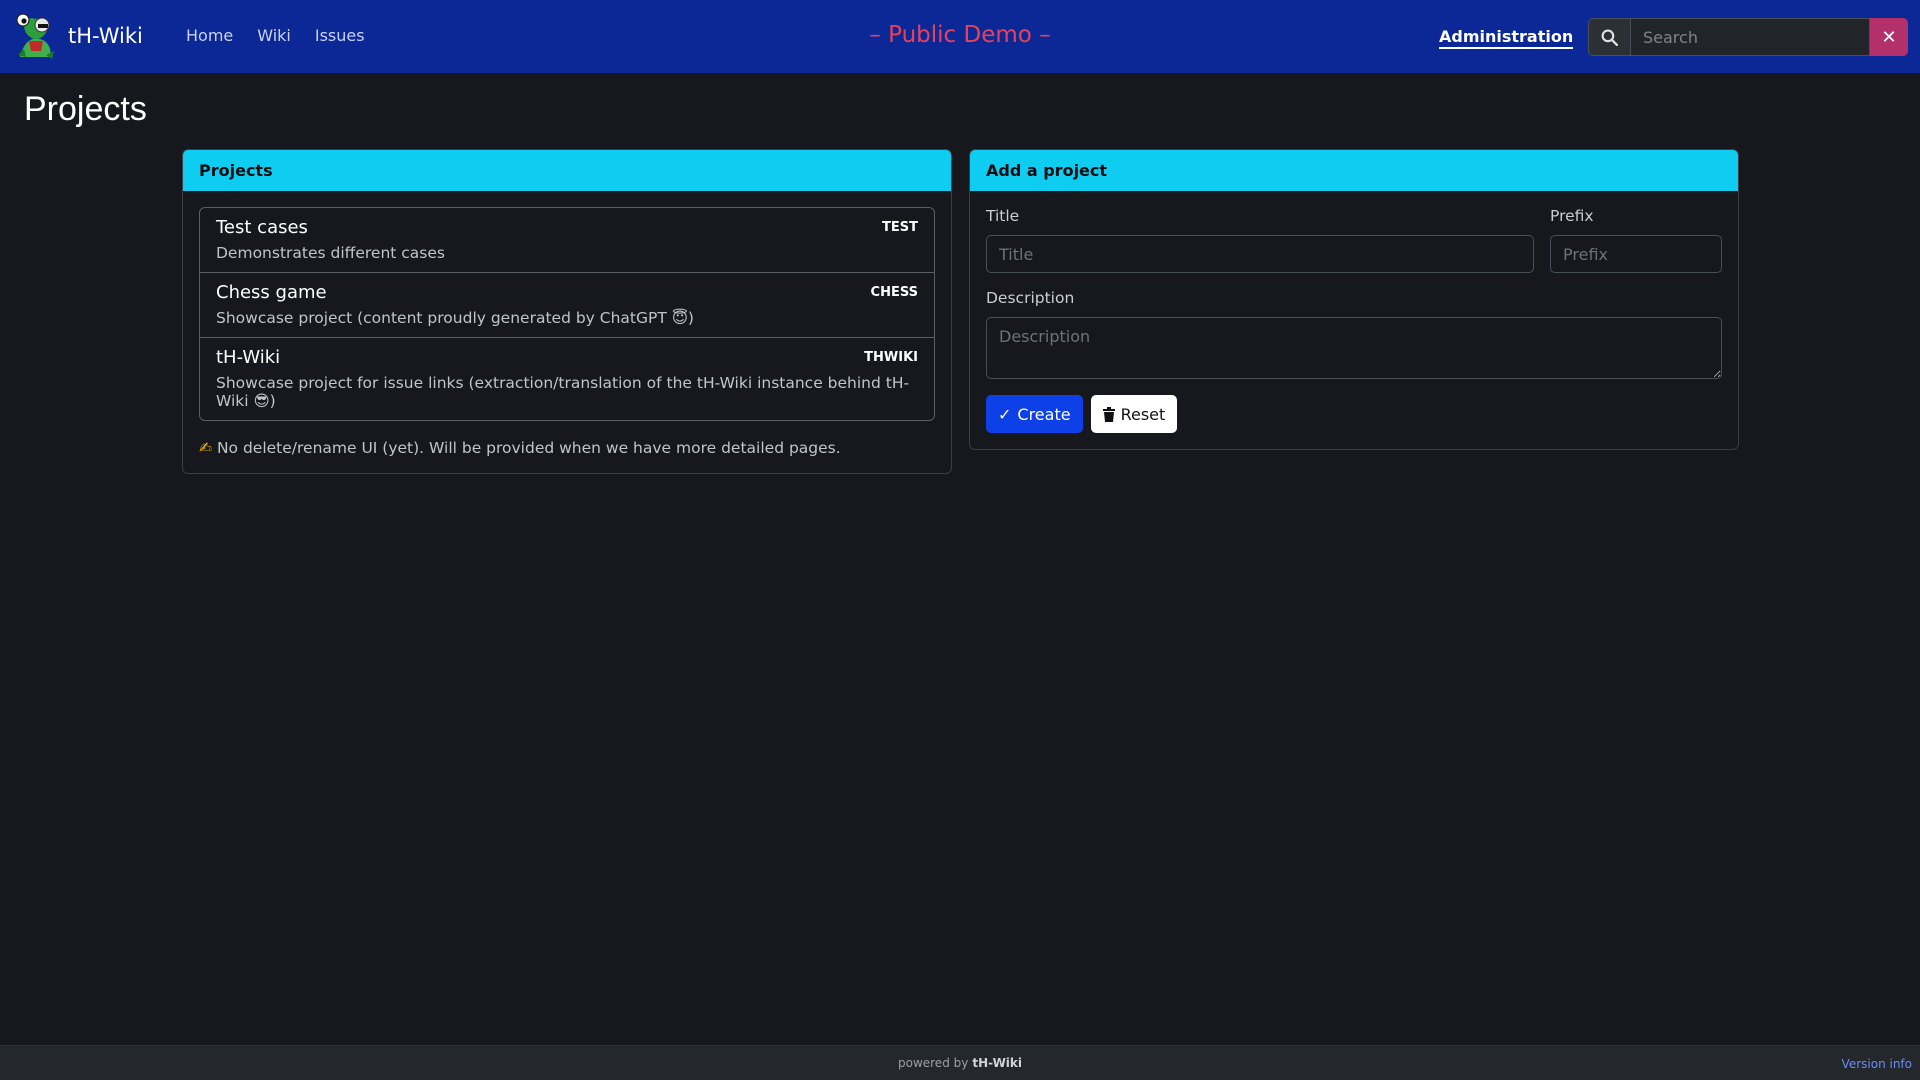 This screenshot has width=1920, height=1080. I want to click on version-info-link: Version info, so click(1877, 1064).